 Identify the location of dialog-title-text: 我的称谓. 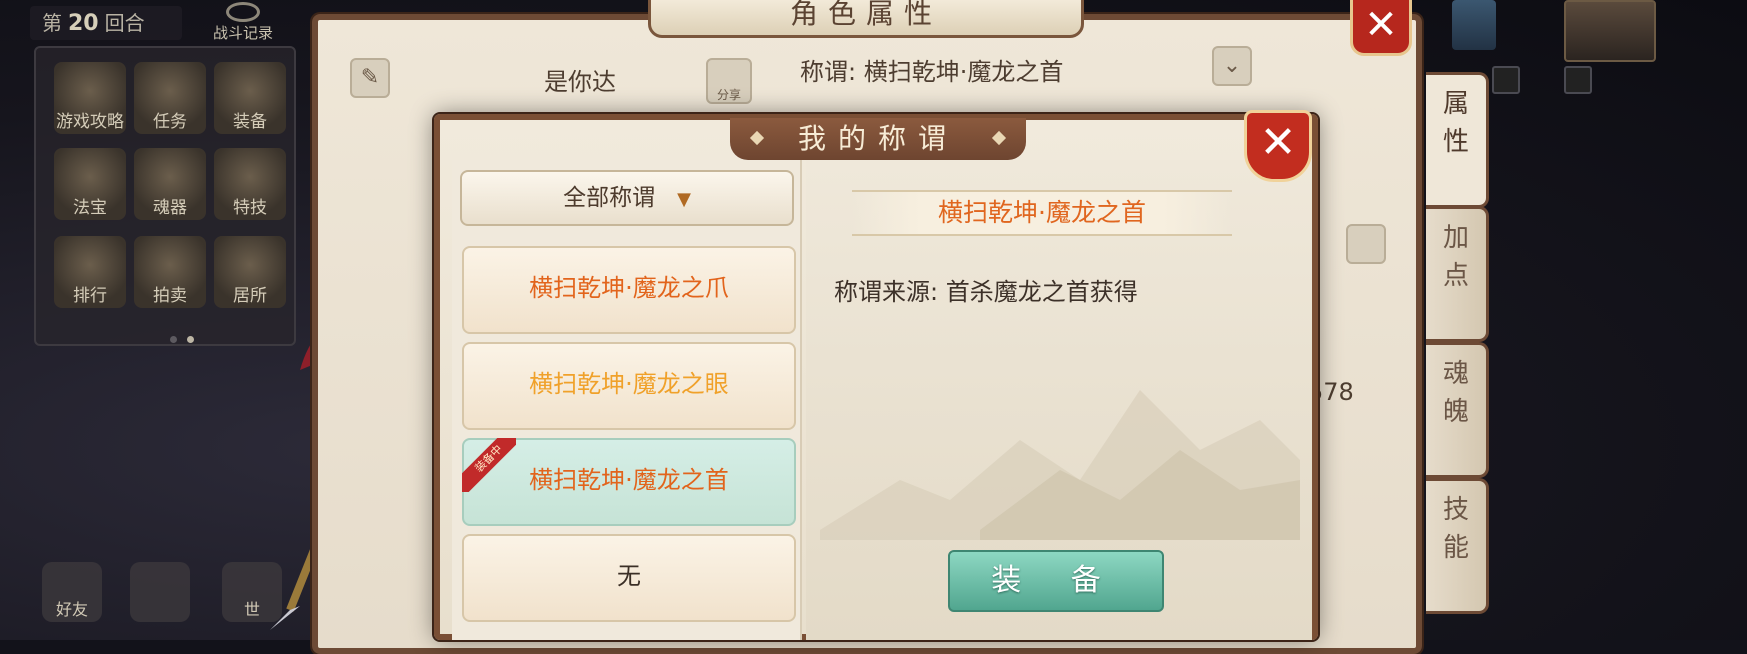
(877, 138).